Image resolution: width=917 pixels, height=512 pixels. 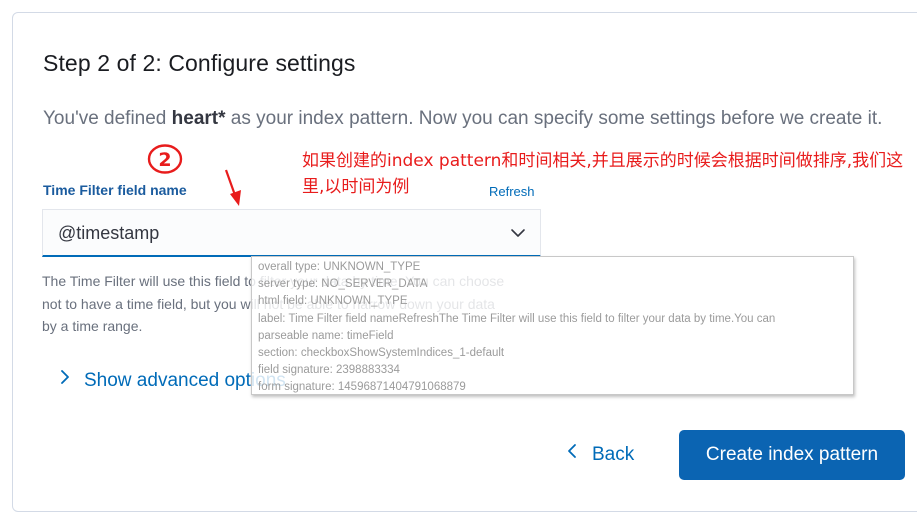 What do you see at coordinates (115, 190) in the screenshot?
I see `time-field-label: Time Filter field name` at bounding box center [115, 190].